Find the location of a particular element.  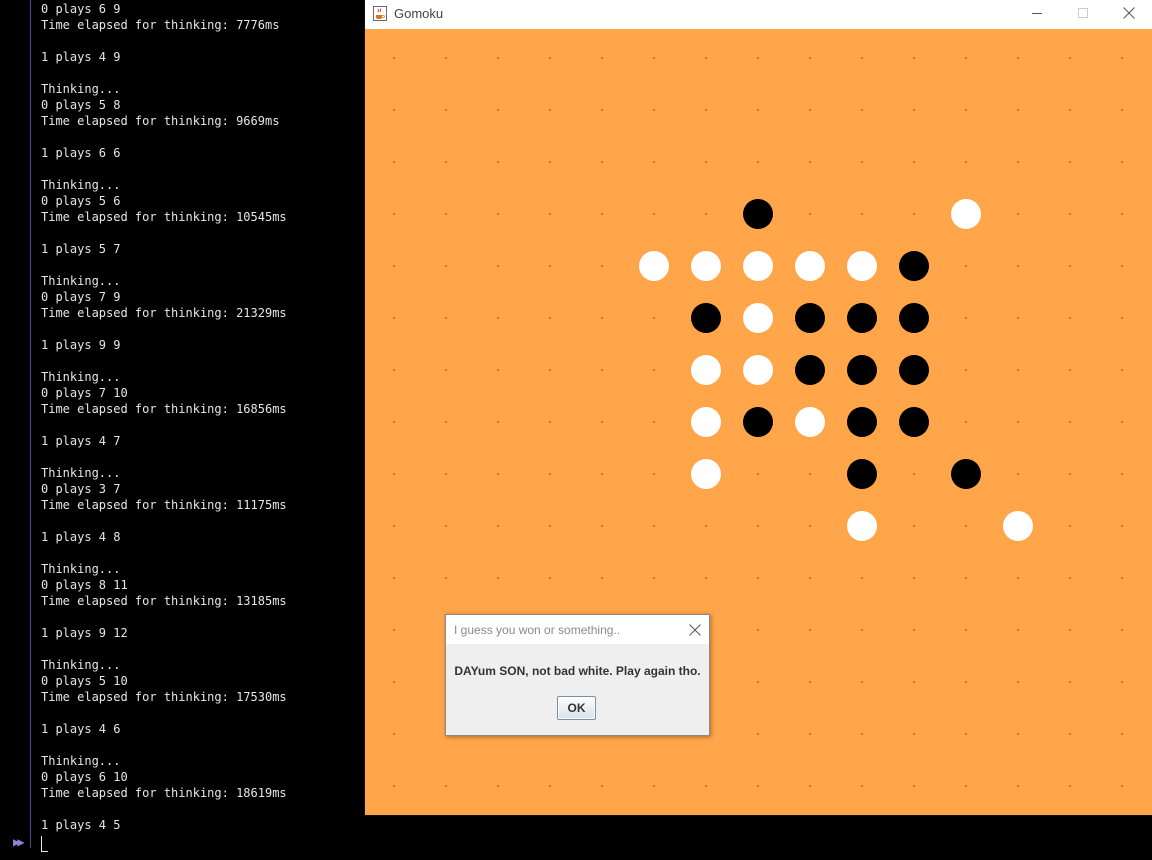

close-button is located at coordinates (1129, 14).